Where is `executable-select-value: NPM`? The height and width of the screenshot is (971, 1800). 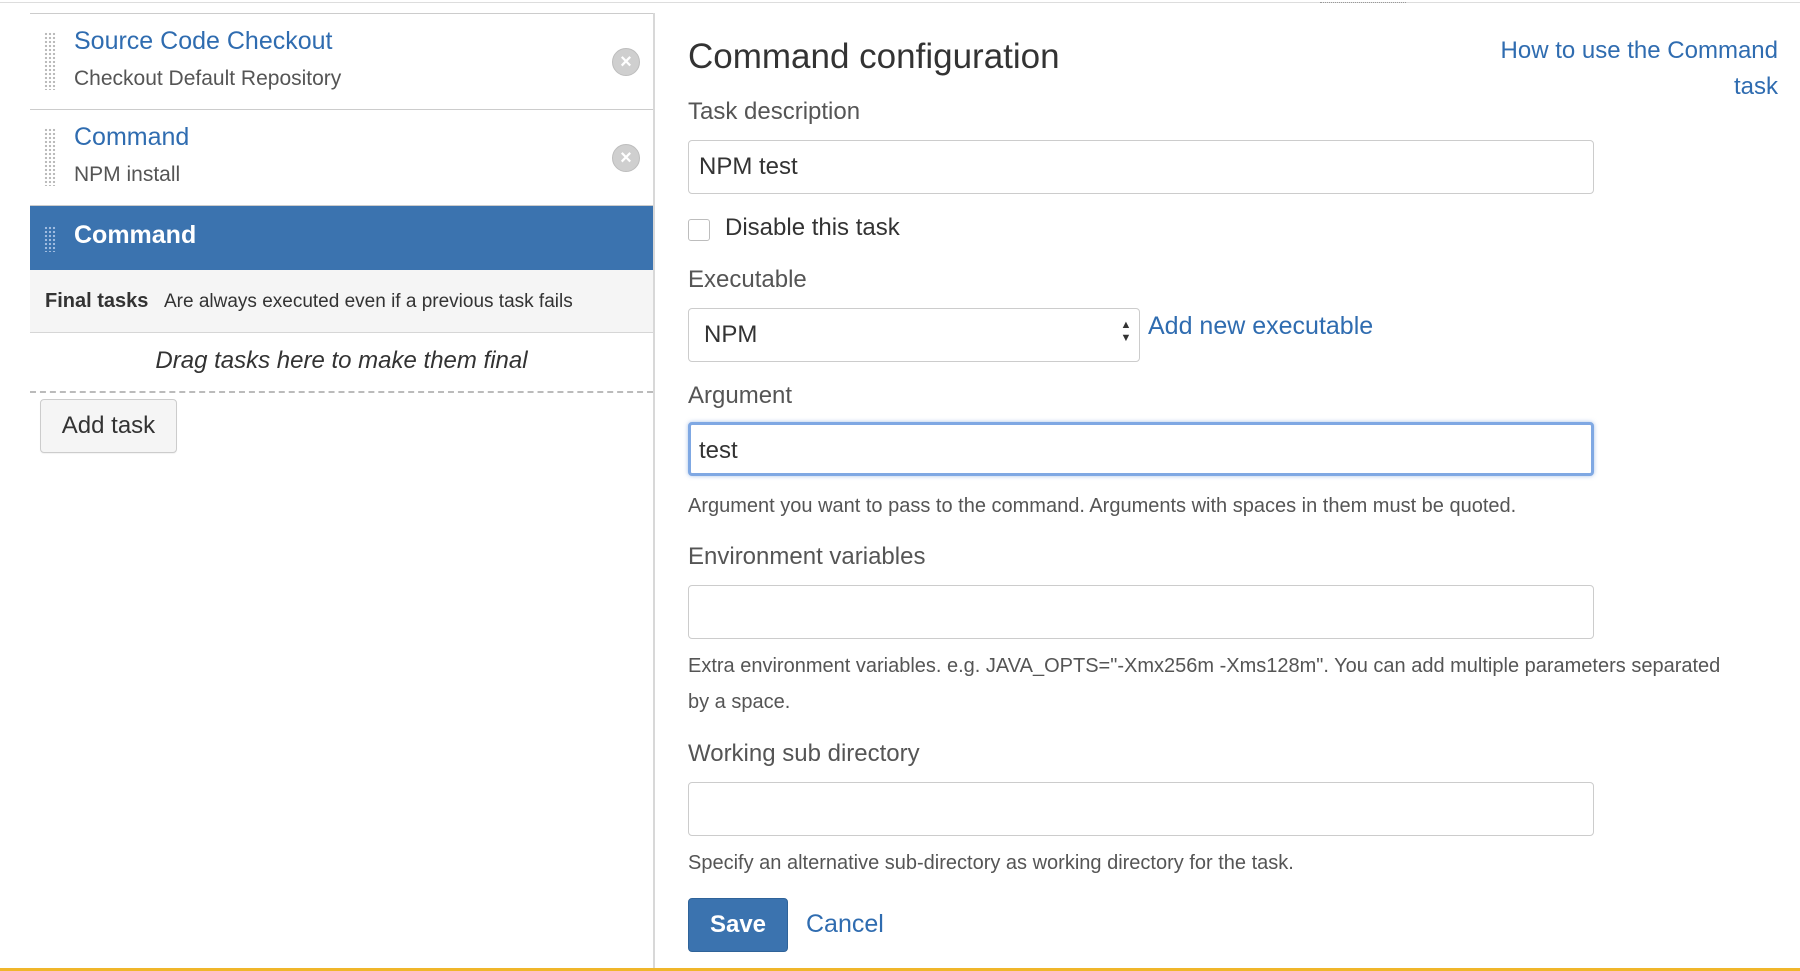 executable-select-value: NPM is located at coordinates (731, 334).